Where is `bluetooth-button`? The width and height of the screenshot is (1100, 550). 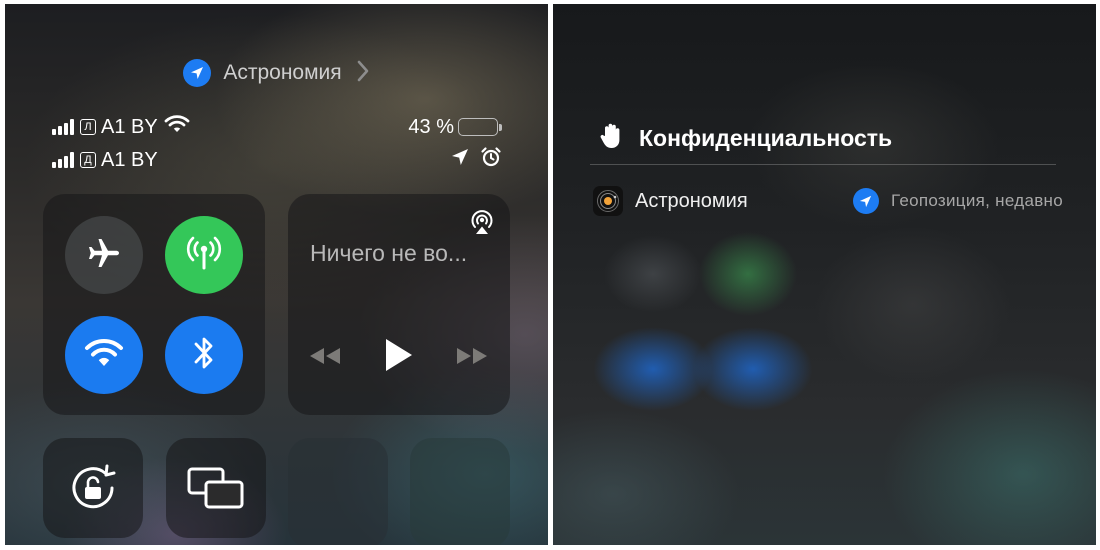
bluetooth-button is located at coordinates (204, 355).